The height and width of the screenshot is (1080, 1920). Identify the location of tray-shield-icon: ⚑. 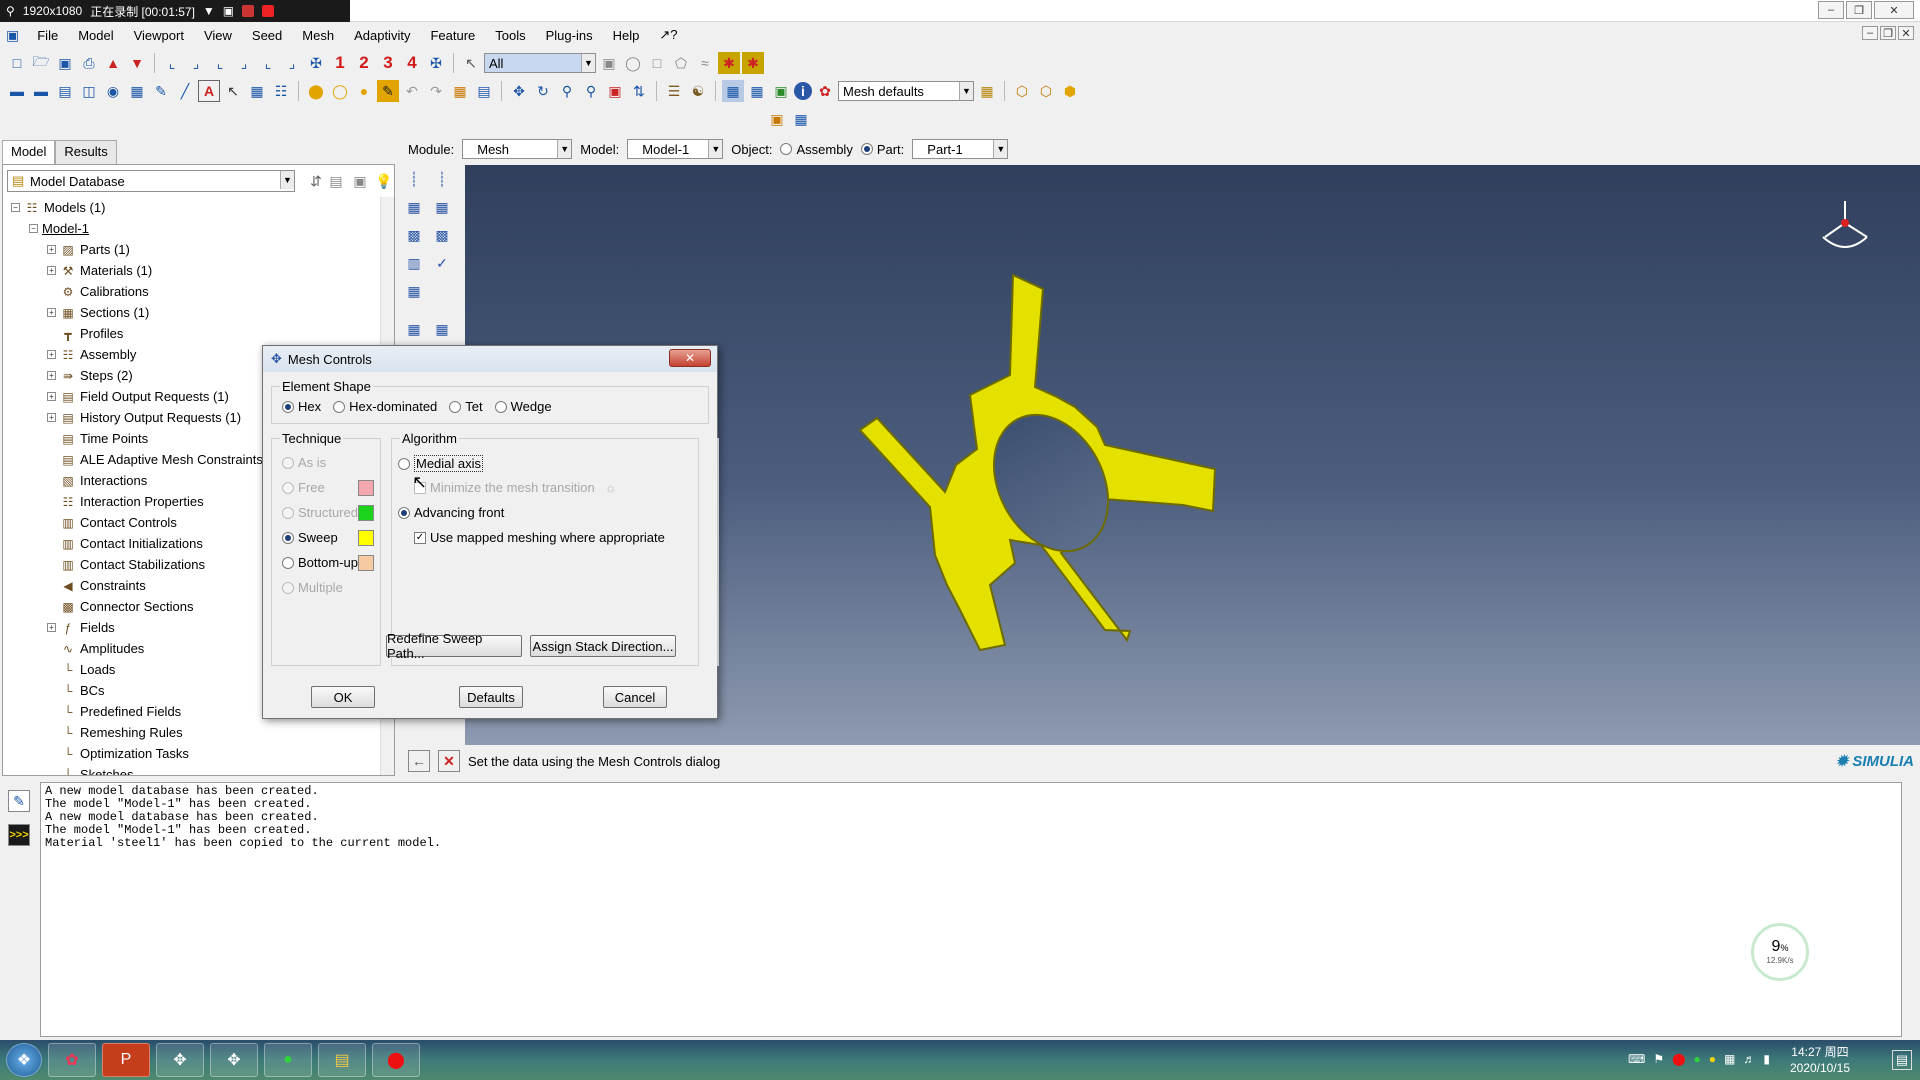
(1658, 1059).